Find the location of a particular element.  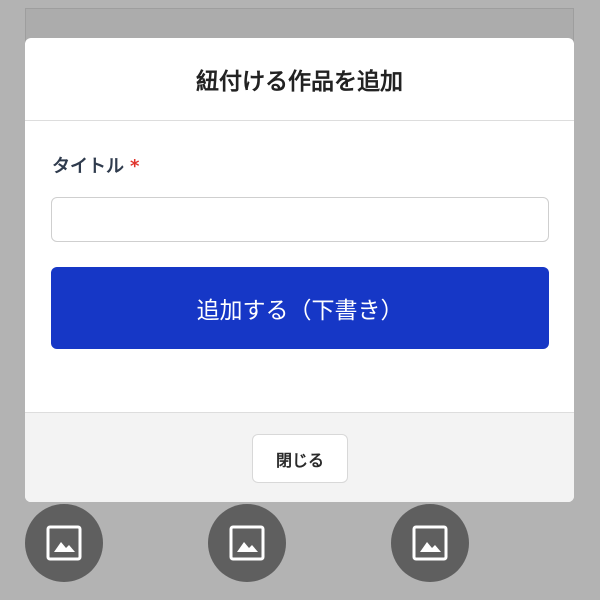

modal-title: 紐付ける作品を追加 is located at coordinates (299, 82).